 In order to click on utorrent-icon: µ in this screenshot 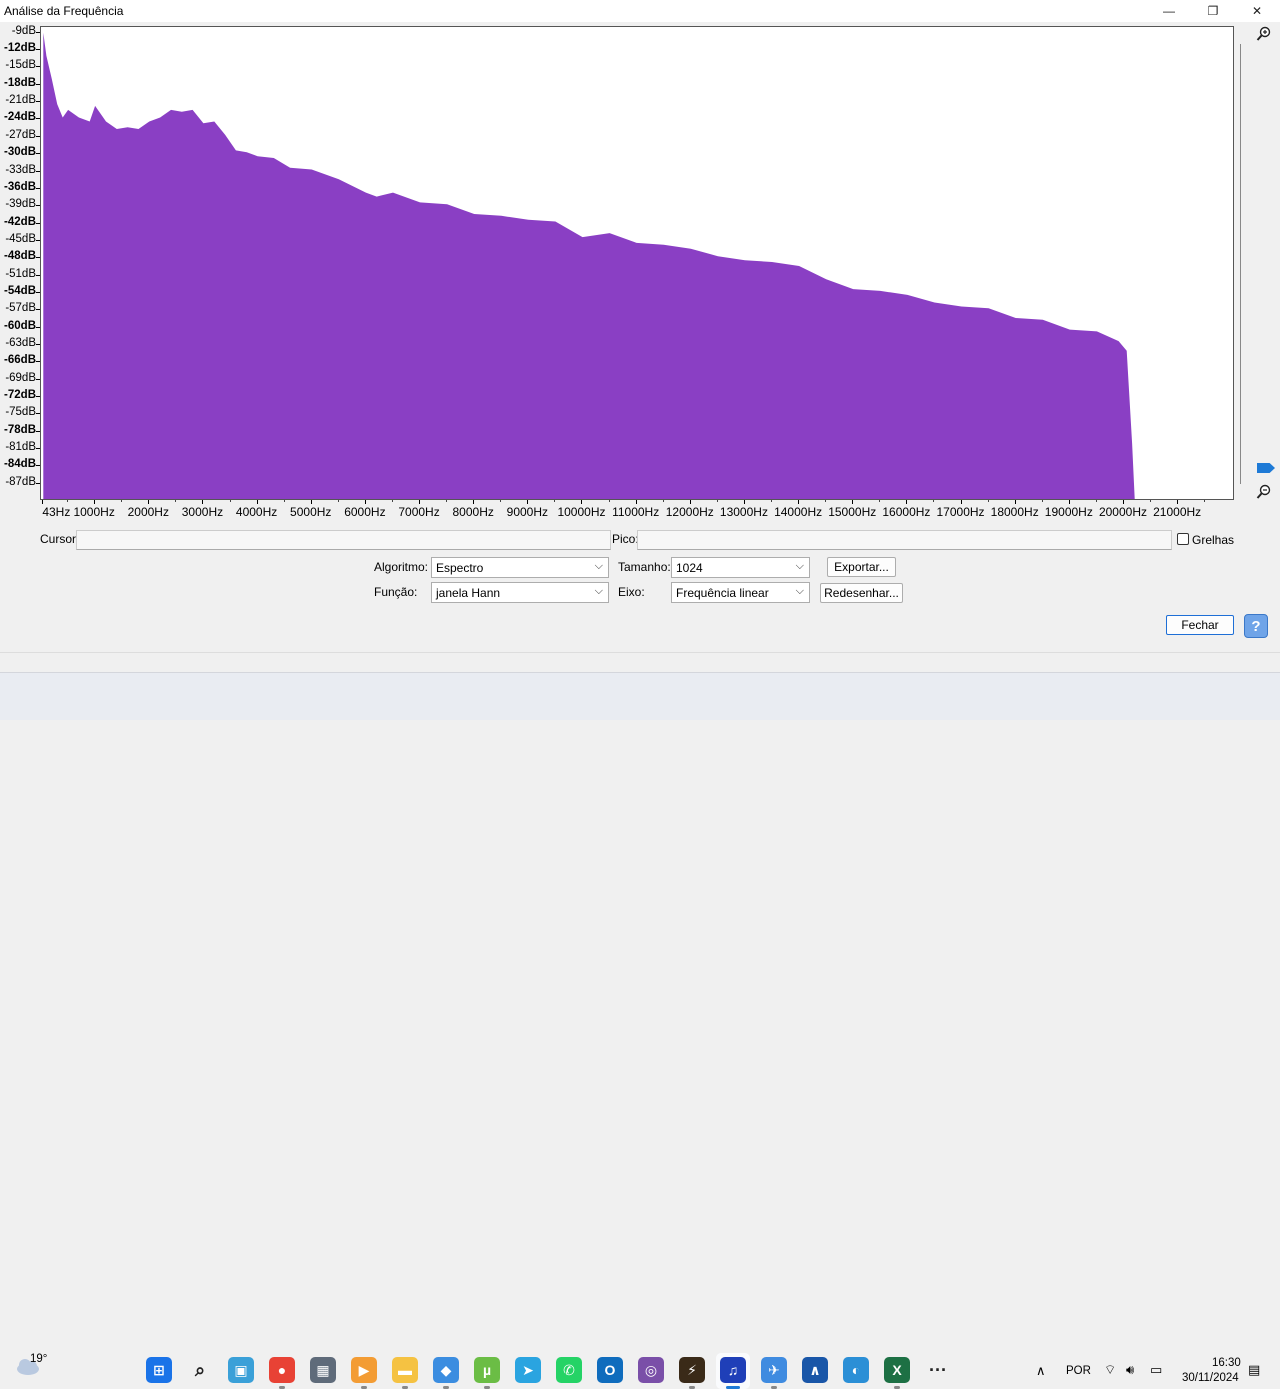, I will do `click(487, 1370)`.